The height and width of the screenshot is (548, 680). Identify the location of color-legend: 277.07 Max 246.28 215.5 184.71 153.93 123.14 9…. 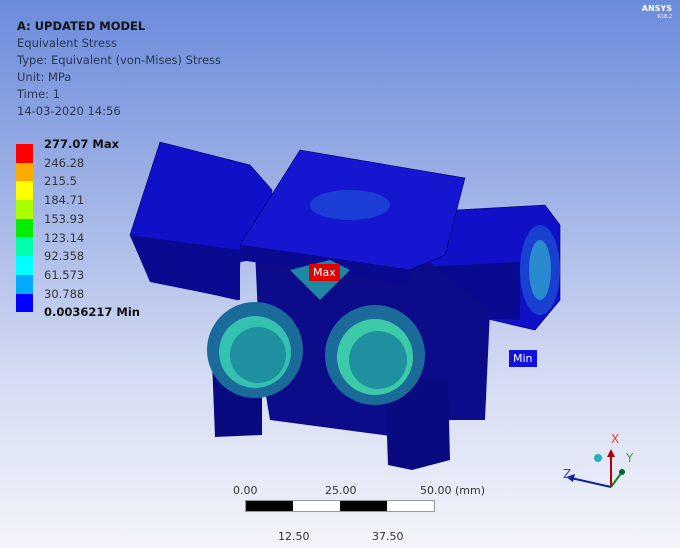
(78, 228).